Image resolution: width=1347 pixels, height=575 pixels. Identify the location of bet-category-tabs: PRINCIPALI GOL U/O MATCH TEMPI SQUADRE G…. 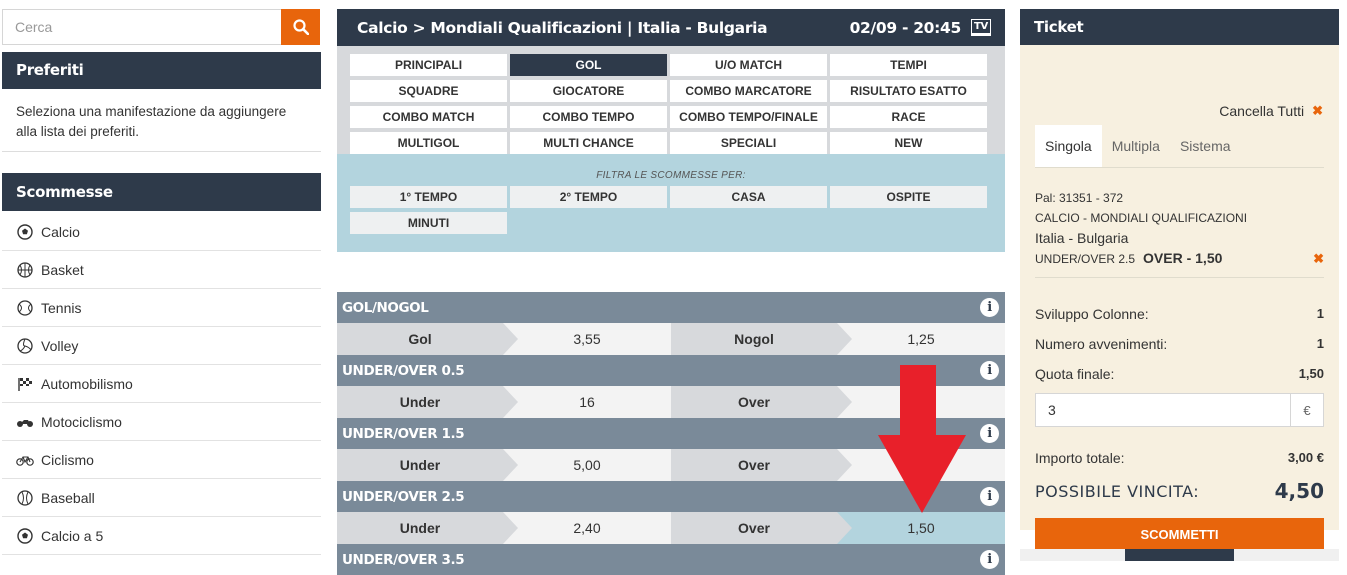
(671, 100).